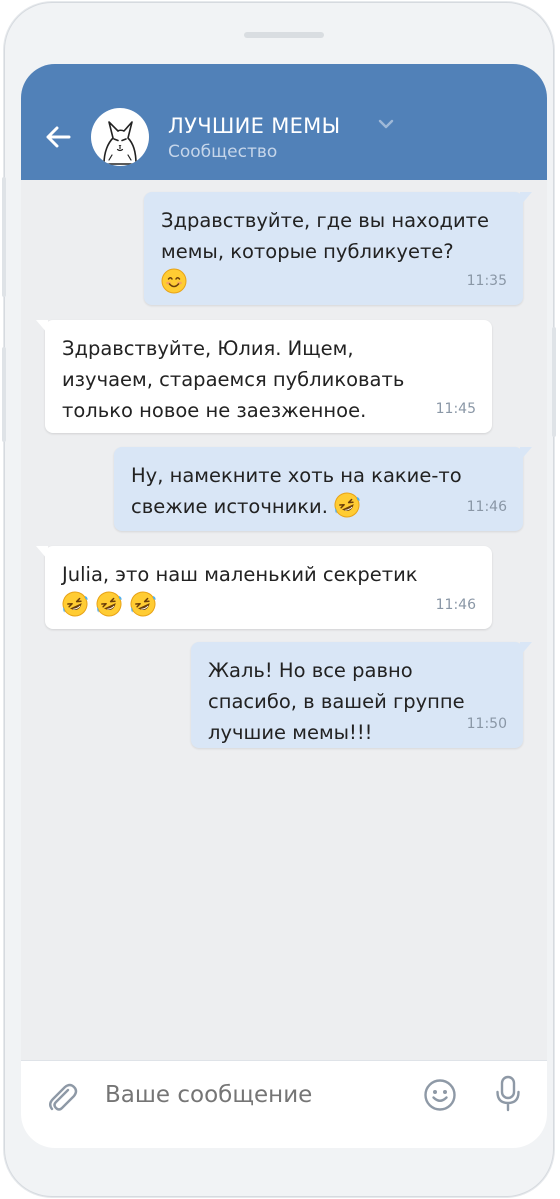 The image size is (560, 1199). I want to click on message-text: Жаль! Но все равно, so click(310, 670).